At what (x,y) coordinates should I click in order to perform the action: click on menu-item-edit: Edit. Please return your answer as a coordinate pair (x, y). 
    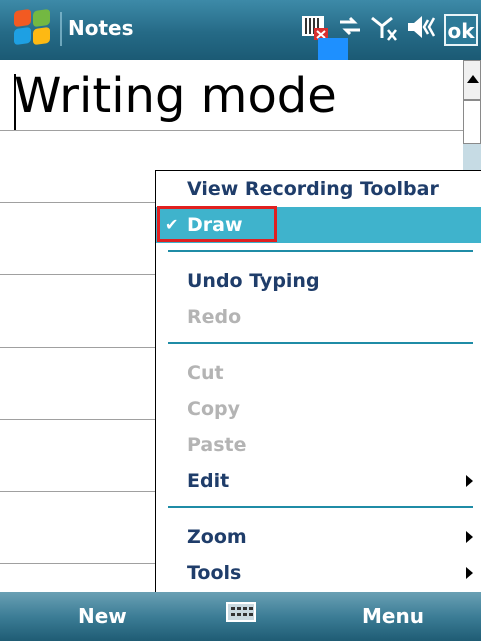
    Looking at the image, I should click on (318, 481).